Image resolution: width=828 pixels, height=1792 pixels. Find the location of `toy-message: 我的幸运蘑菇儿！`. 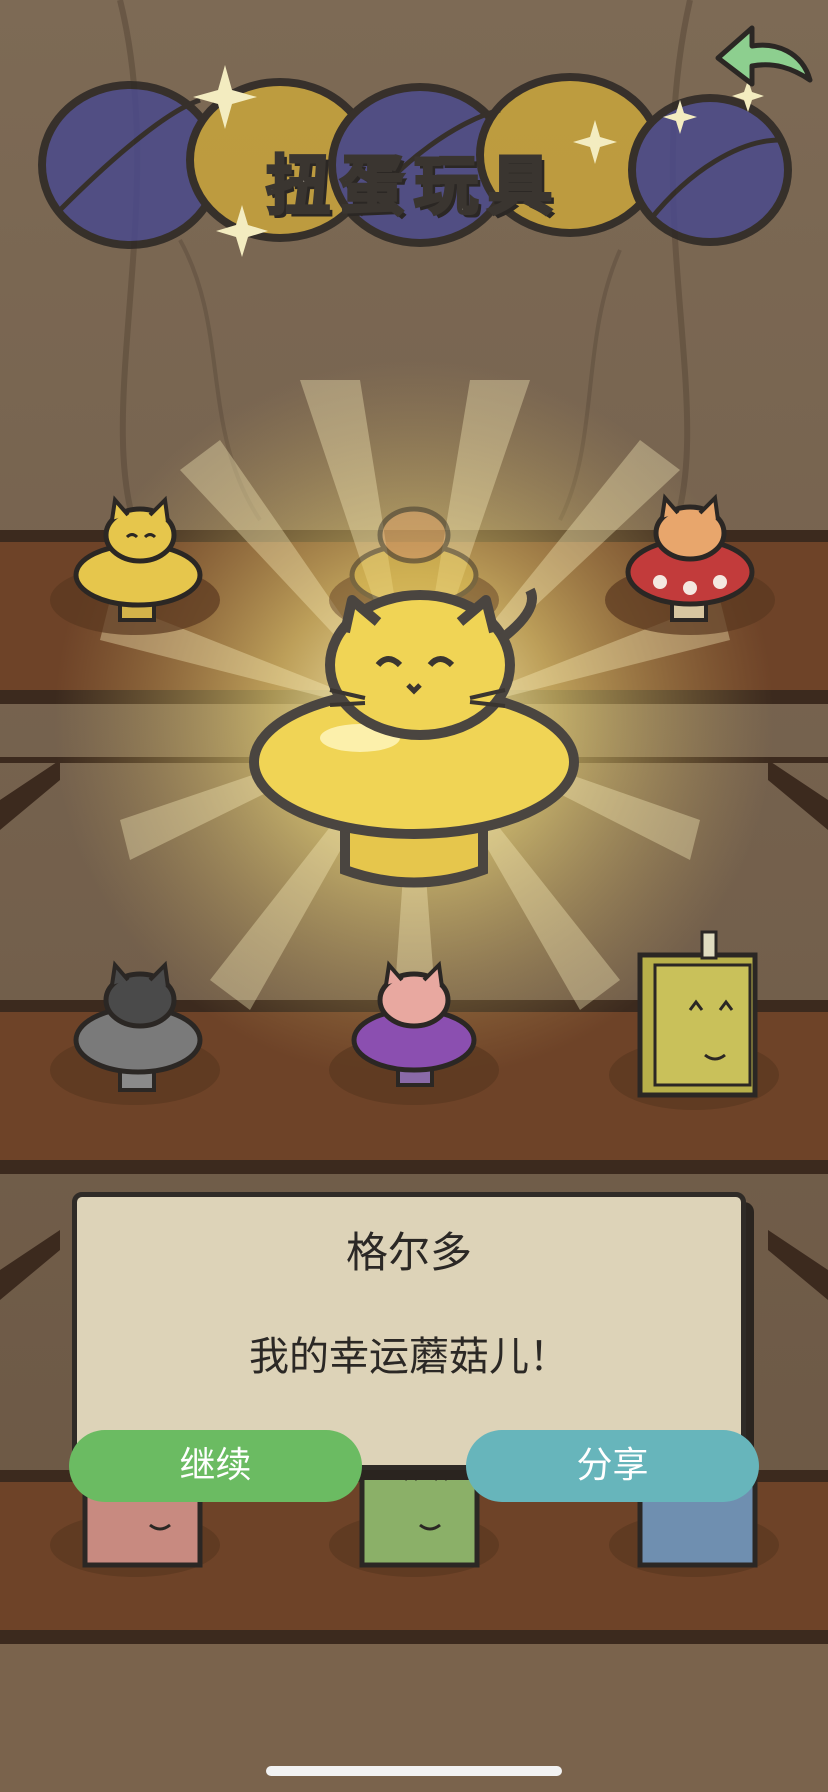

toy-message: 我的幸运蘑菇儿！ is located at coordinates (409, 1357).